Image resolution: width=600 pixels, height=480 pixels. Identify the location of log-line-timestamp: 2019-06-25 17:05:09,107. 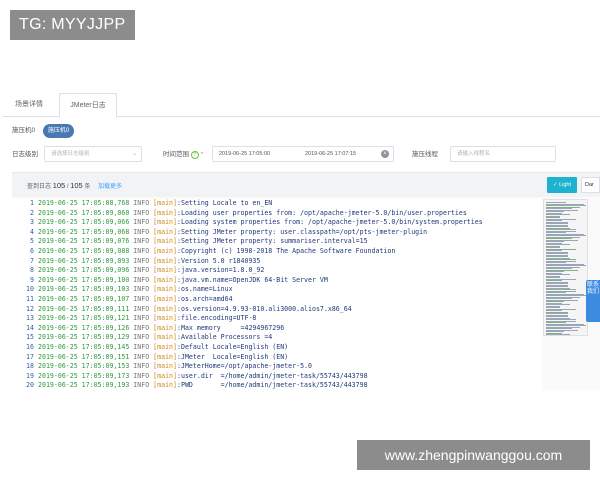
(84, 299).